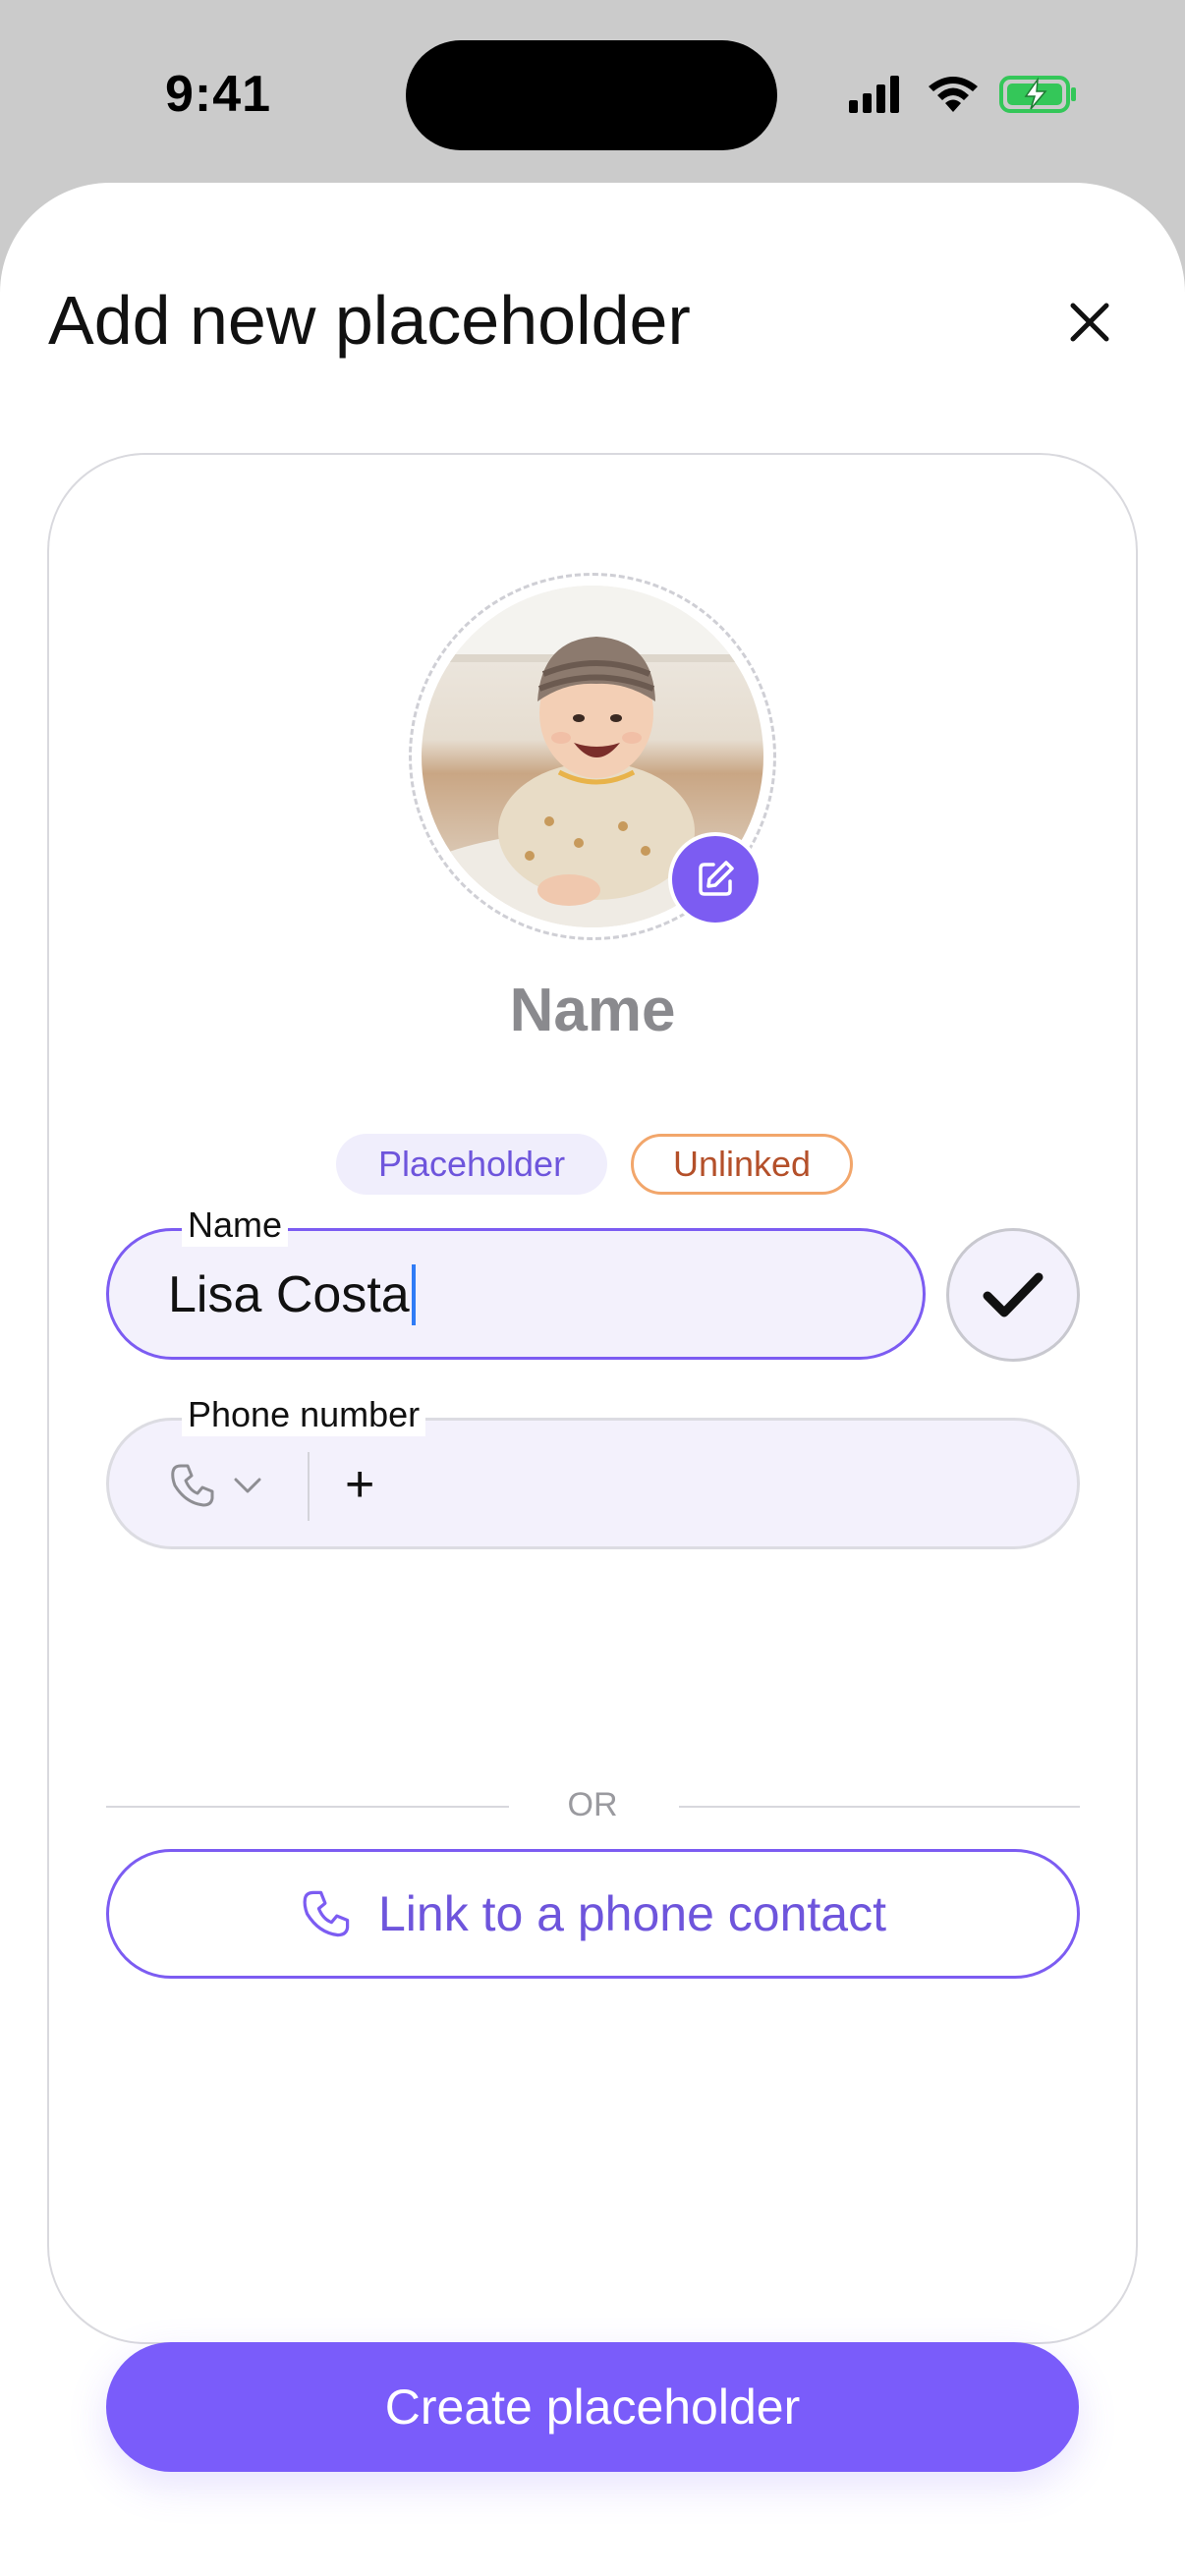 The image size is (1185, 2576). I want to click on edit-icon, so click(717, 878).